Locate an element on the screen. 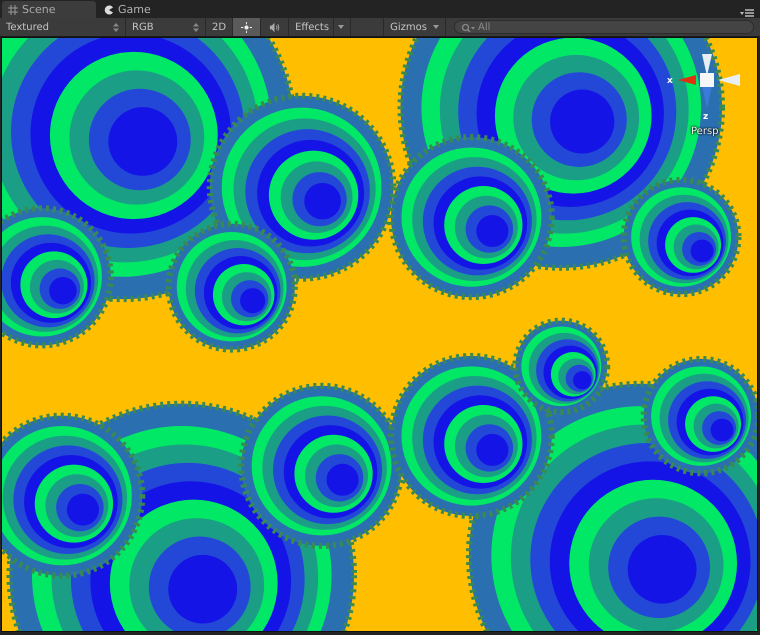 The width and height of the screenshot is (760, 635). lighting-toggle is located at coordinates (247, 27).